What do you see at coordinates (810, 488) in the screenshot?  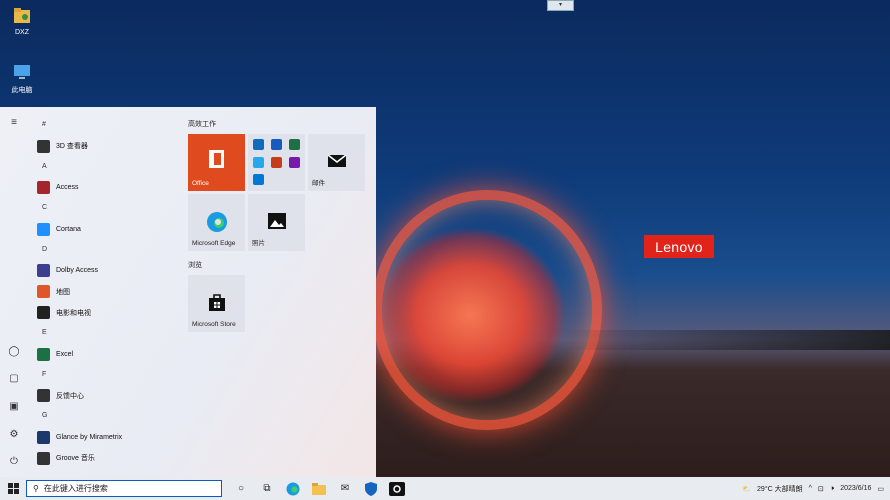 I see `chevron-up-icon: ^` at bounding box center [810, 488].